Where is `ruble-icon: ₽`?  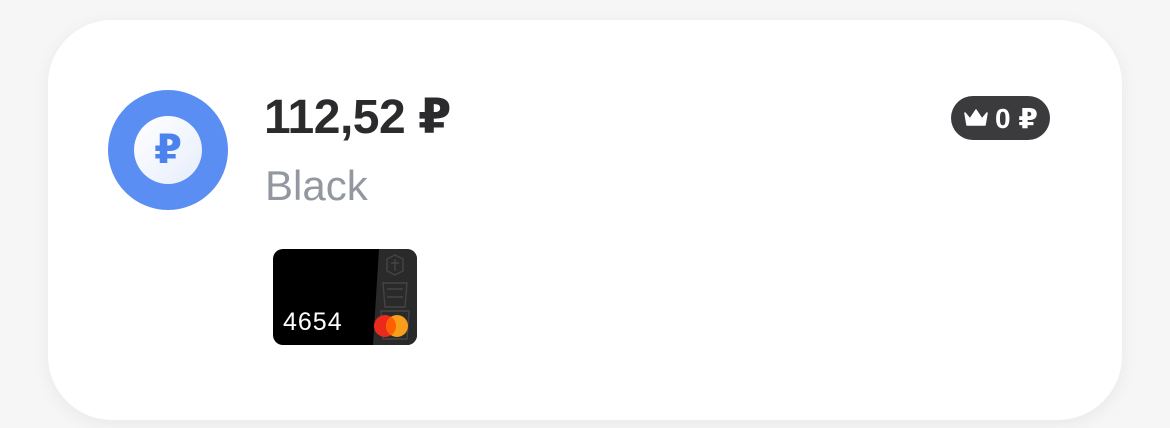 ruble-icon: ₽ is located at coordinates (168, 150).